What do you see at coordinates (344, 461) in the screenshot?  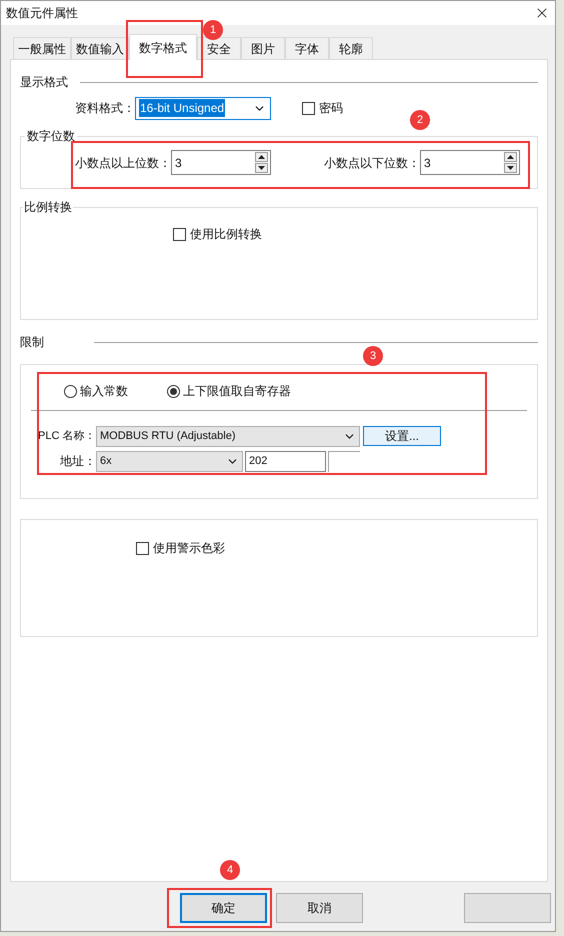 I see `input-field` at bounding box center [344, 461].